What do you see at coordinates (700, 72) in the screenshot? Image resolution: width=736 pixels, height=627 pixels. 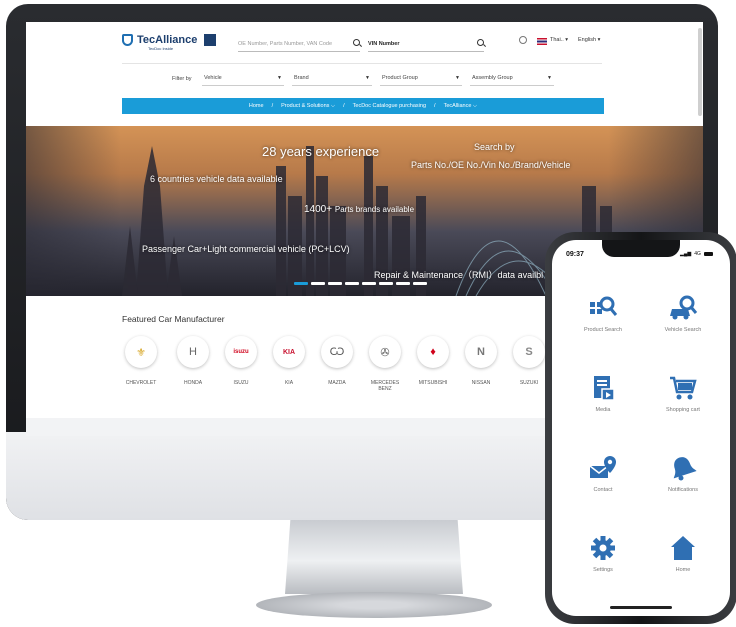 I see `page-scrollbar` at bounding box center [700, 72].